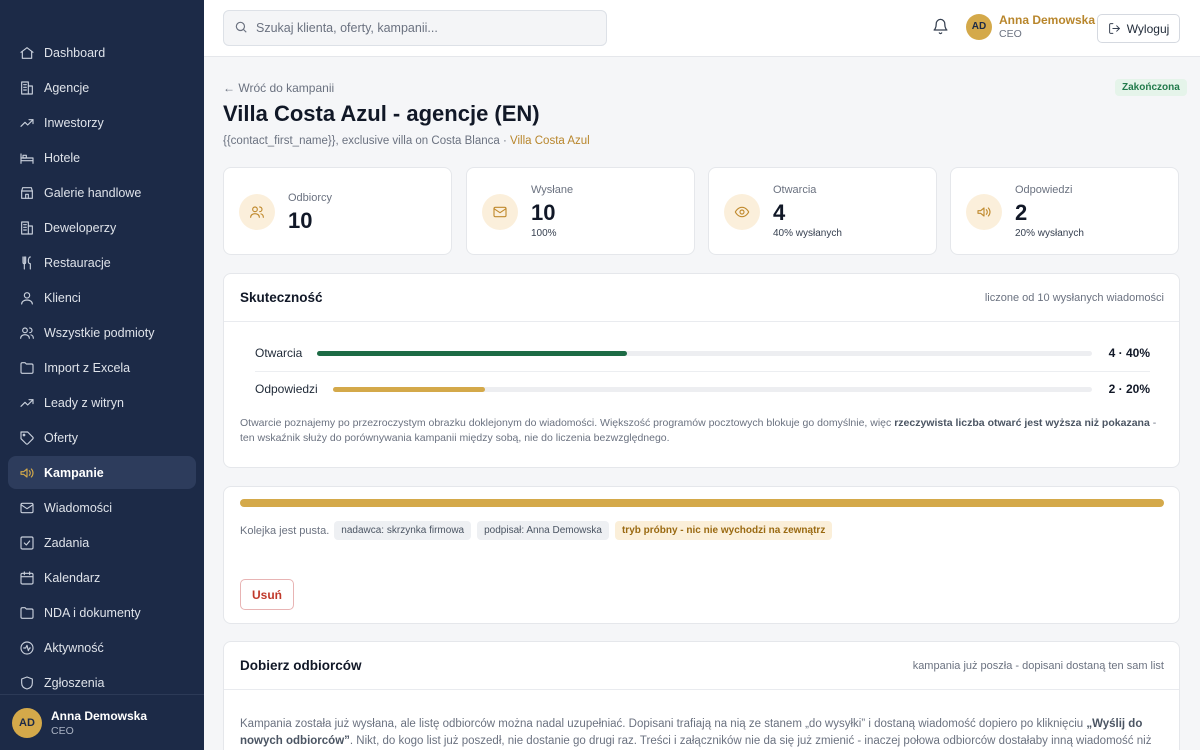  Describe the element at coordinates (27, 648) in the screenshot. I see `activity-icon` at that location.